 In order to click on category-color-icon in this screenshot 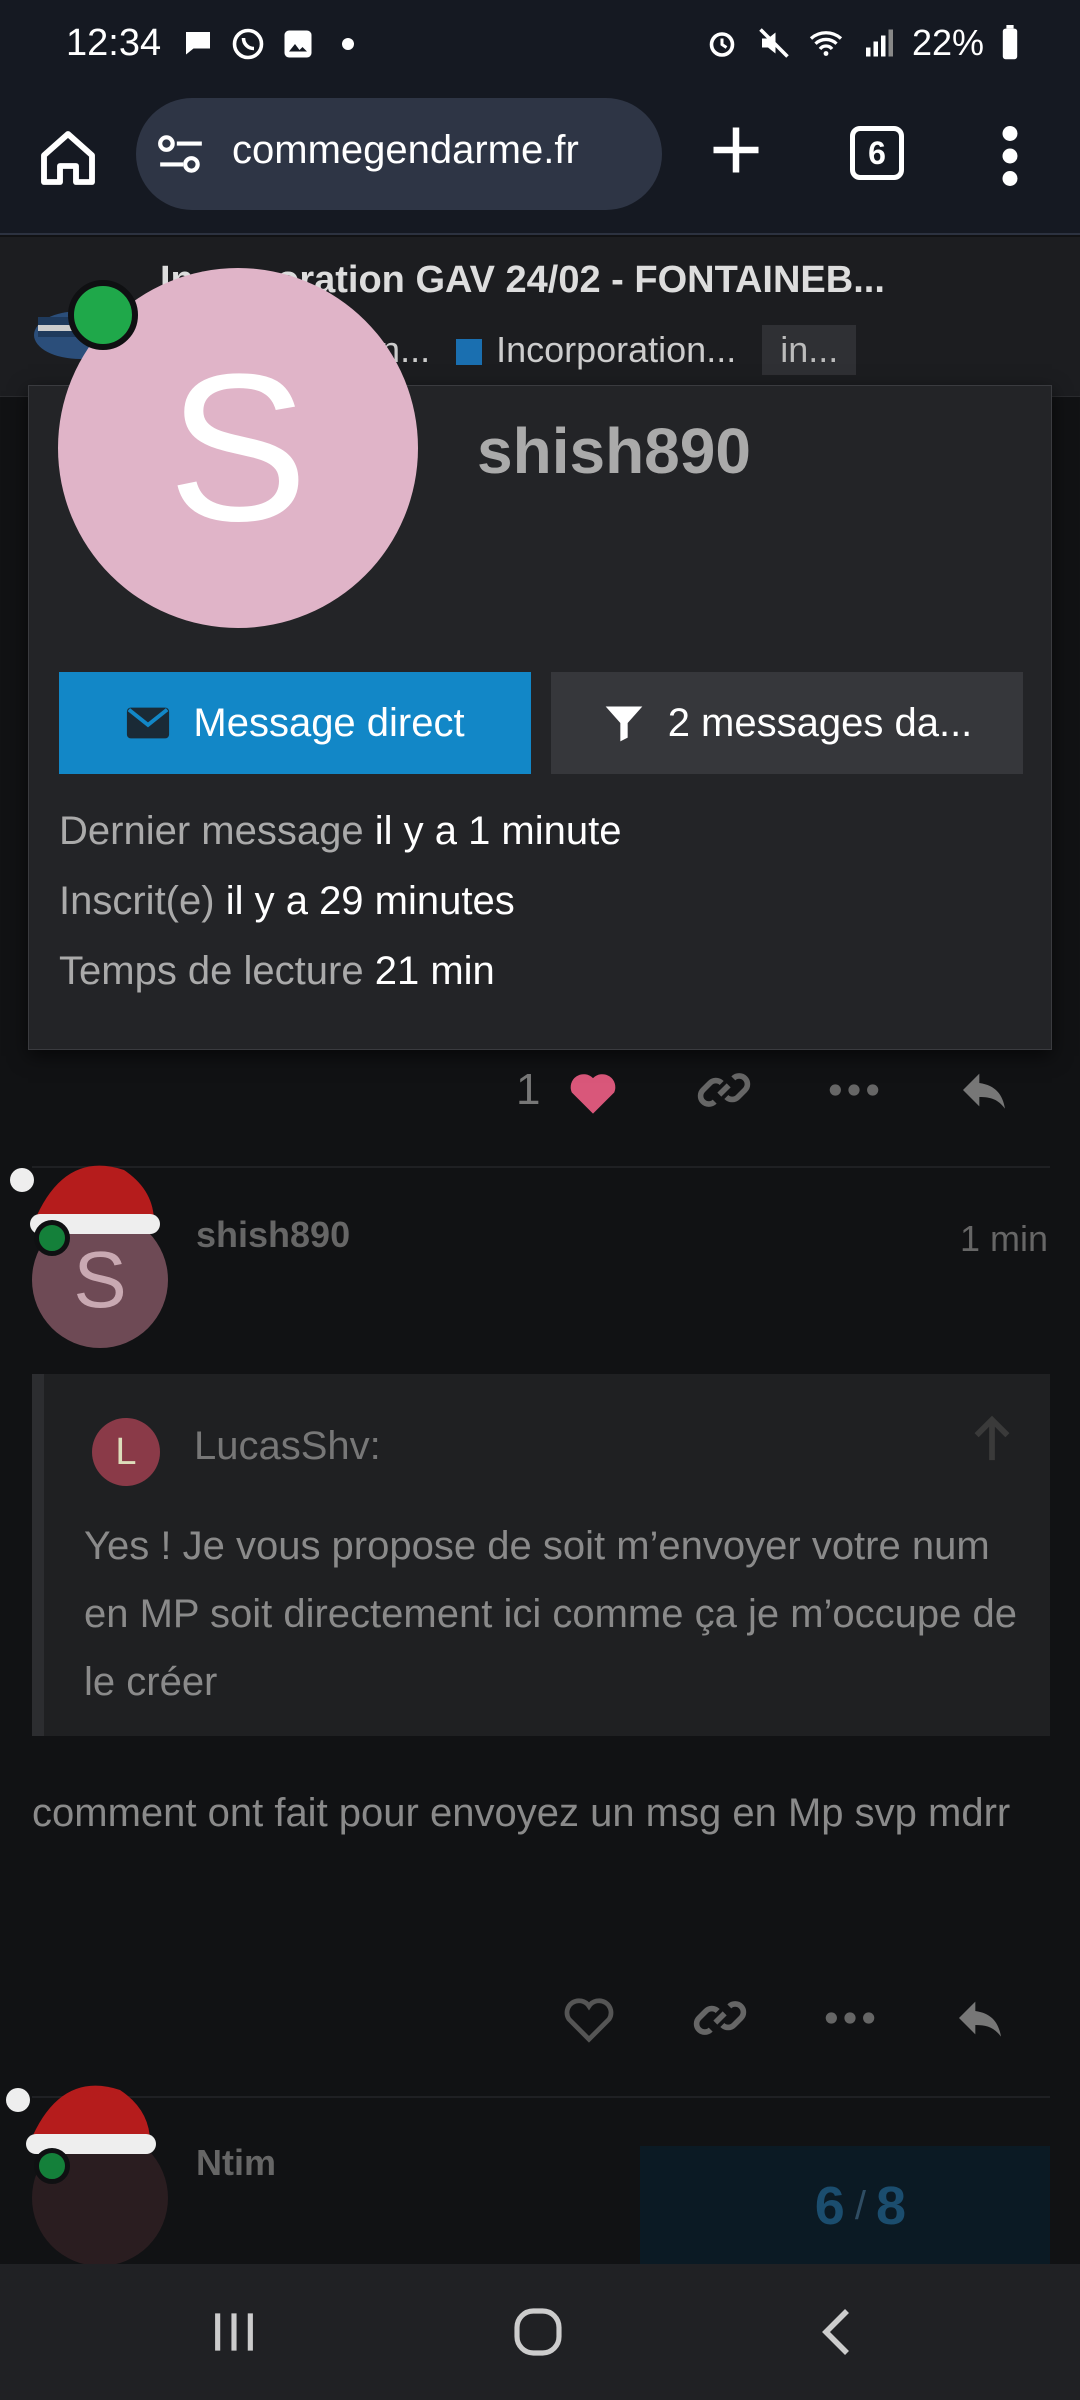, I will do `click(469, 352)`.